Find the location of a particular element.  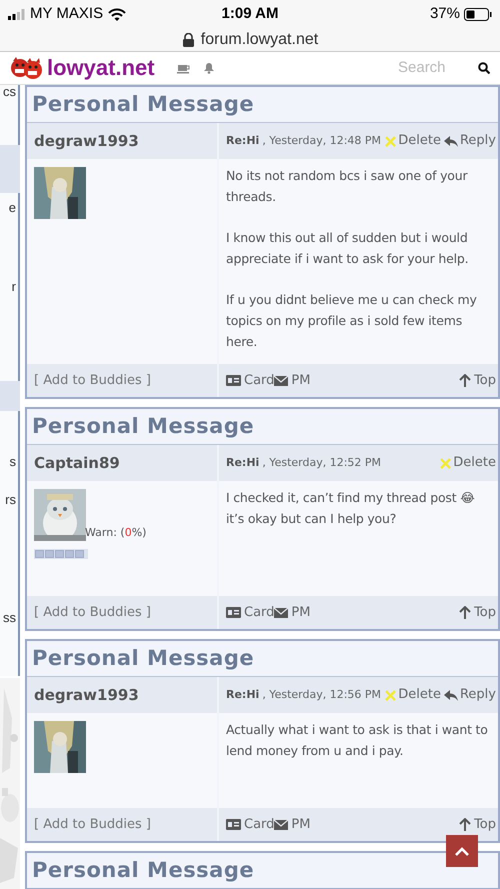

message-date: , Yesterday, 12:48 PM is located at coordinates (322, 140).